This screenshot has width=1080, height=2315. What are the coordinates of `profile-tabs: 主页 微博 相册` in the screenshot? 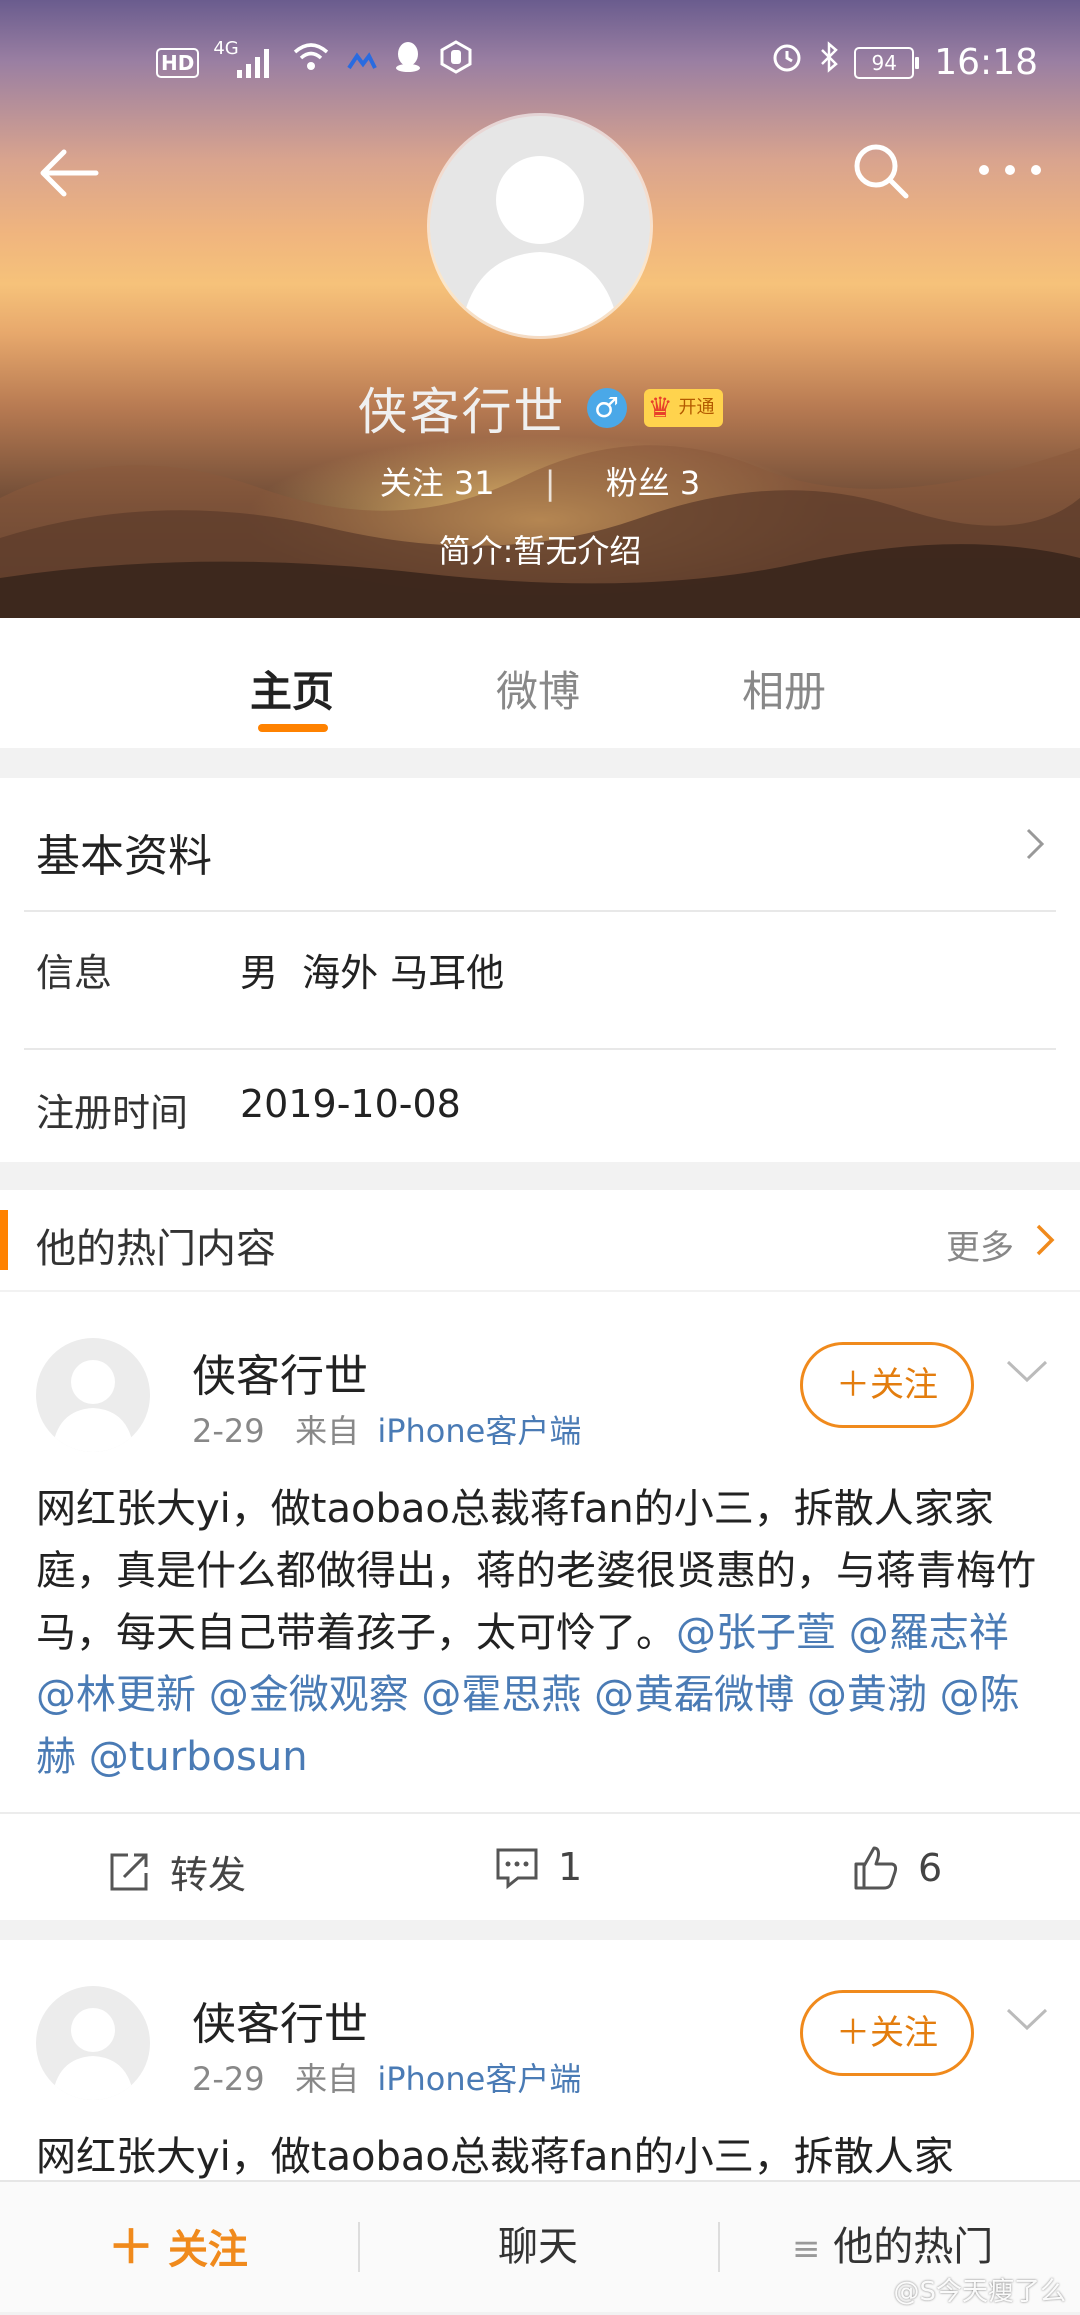 It's located at (540, 683).